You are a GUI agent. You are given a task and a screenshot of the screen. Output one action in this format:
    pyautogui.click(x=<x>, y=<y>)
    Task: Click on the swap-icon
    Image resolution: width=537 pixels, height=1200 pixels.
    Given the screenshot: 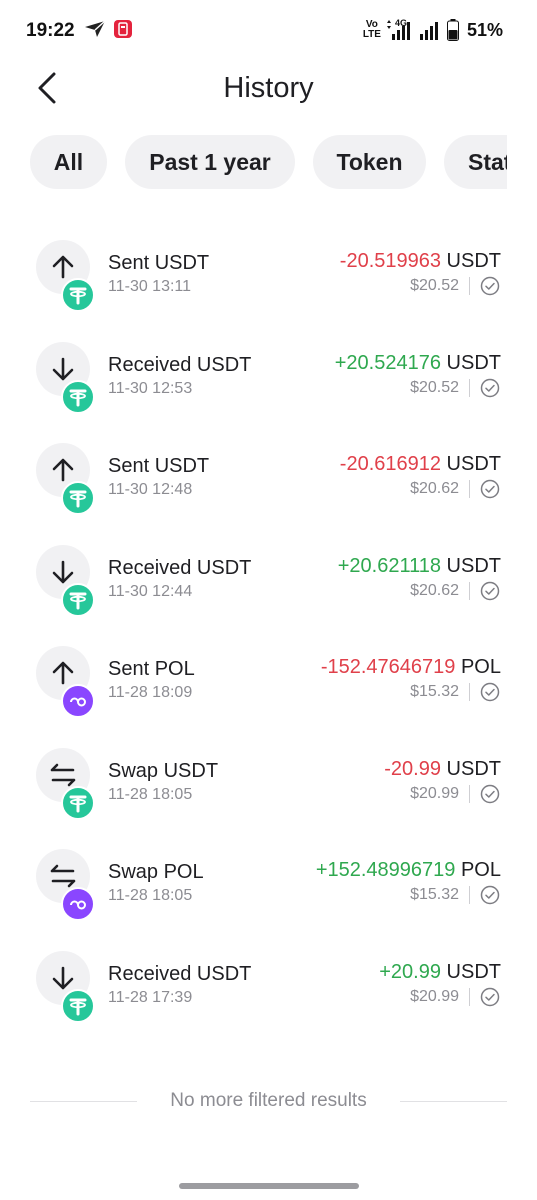 What is the action you would take?
    pyautogui.click(x=63, y=876)
    